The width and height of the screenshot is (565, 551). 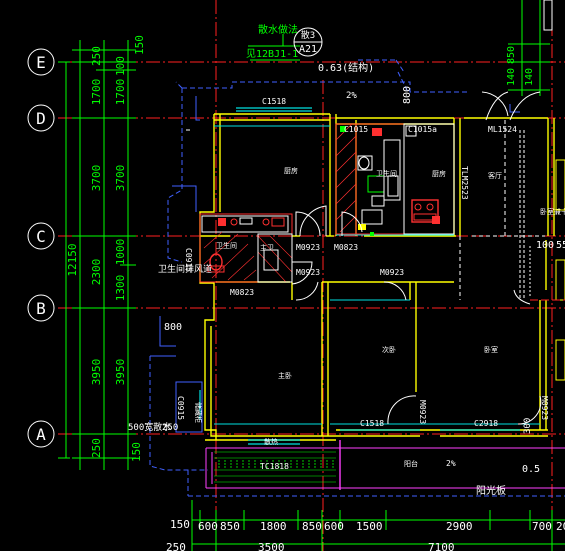 What do you see at coordinates (96, 372) in the screenshot?
I see `dim-outer-5: 3950` at bounding box center [96, 372].